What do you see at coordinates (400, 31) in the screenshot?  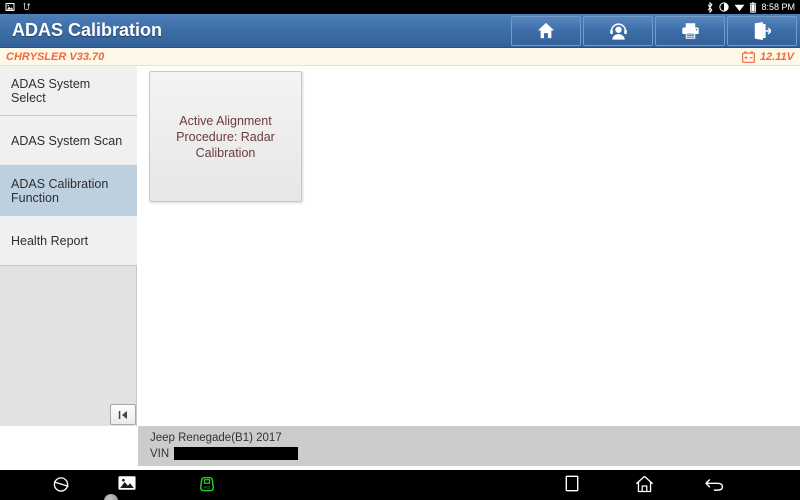 I see `app-title-bar: ADAS Calibration` at bounding box center [400, 31].